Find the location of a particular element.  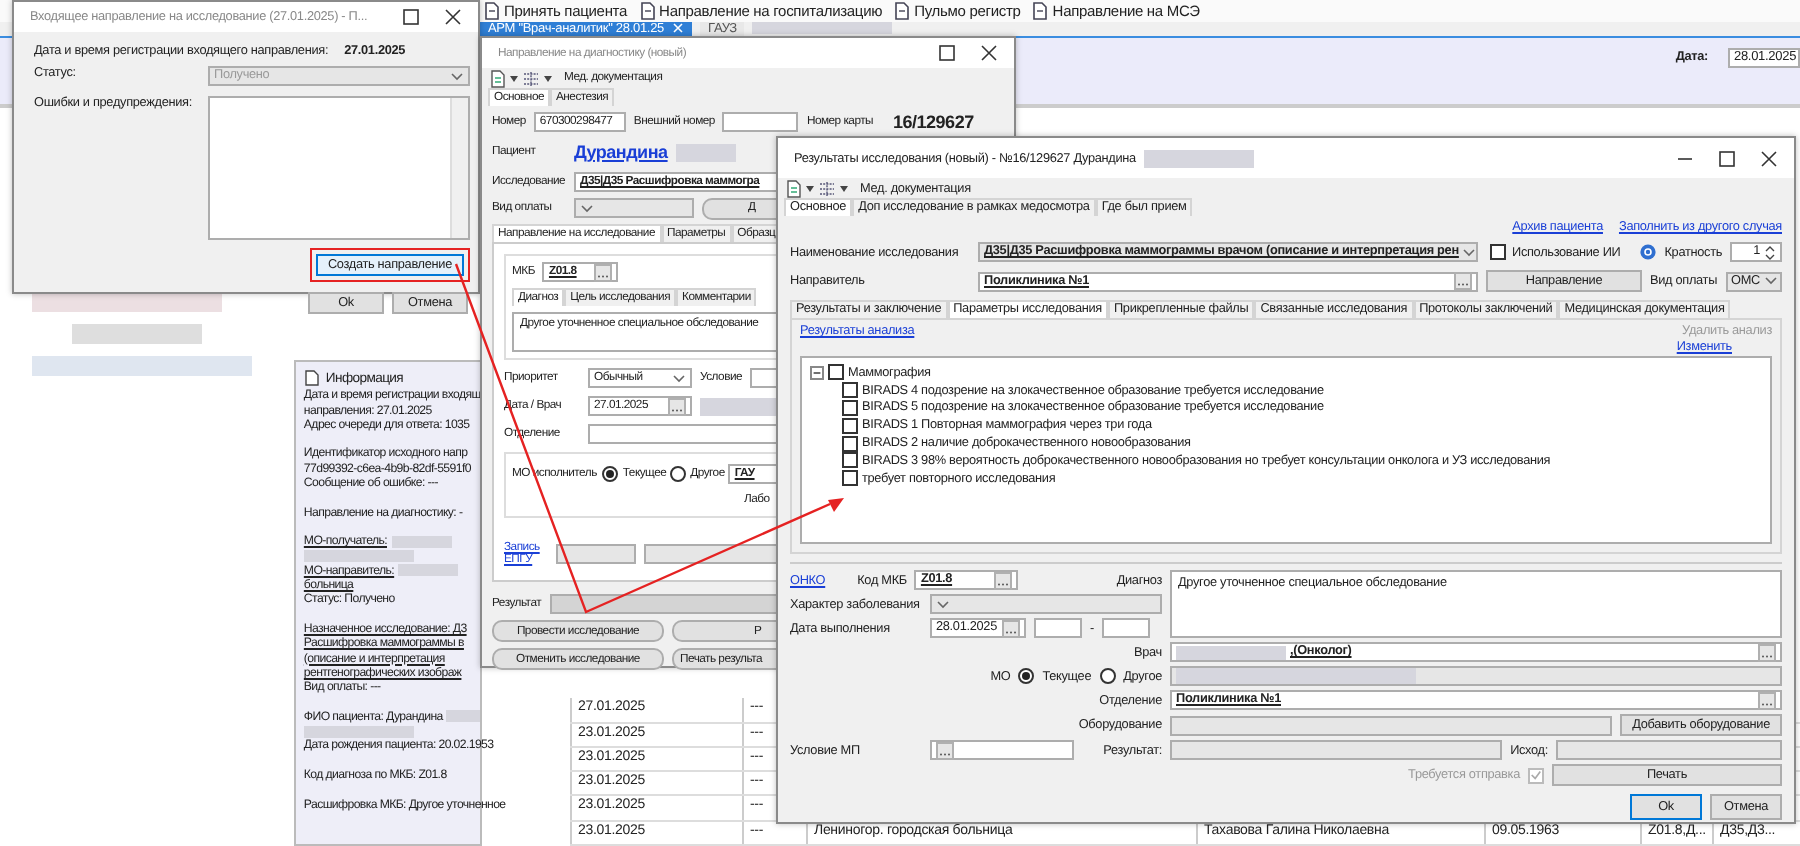

card-number: 16/129627 is located at coordinates (933, 122).